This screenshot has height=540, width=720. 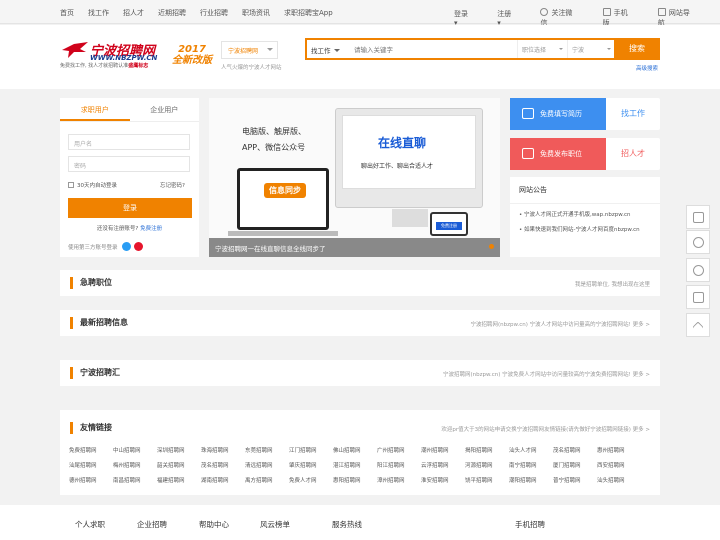 What do you see at coordinates (449, 226) in the screenshot?
I see `phone-register-label: 免费注册` at bounding box center [449, 226].